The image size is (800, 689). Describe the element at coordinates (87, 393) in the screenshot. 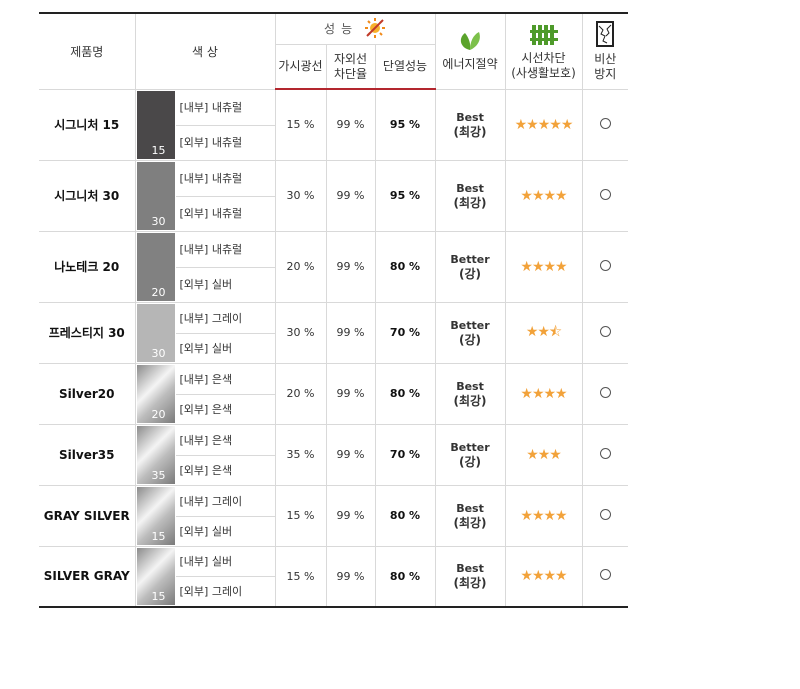

I see `product-name-cell: Silver20` at that location.